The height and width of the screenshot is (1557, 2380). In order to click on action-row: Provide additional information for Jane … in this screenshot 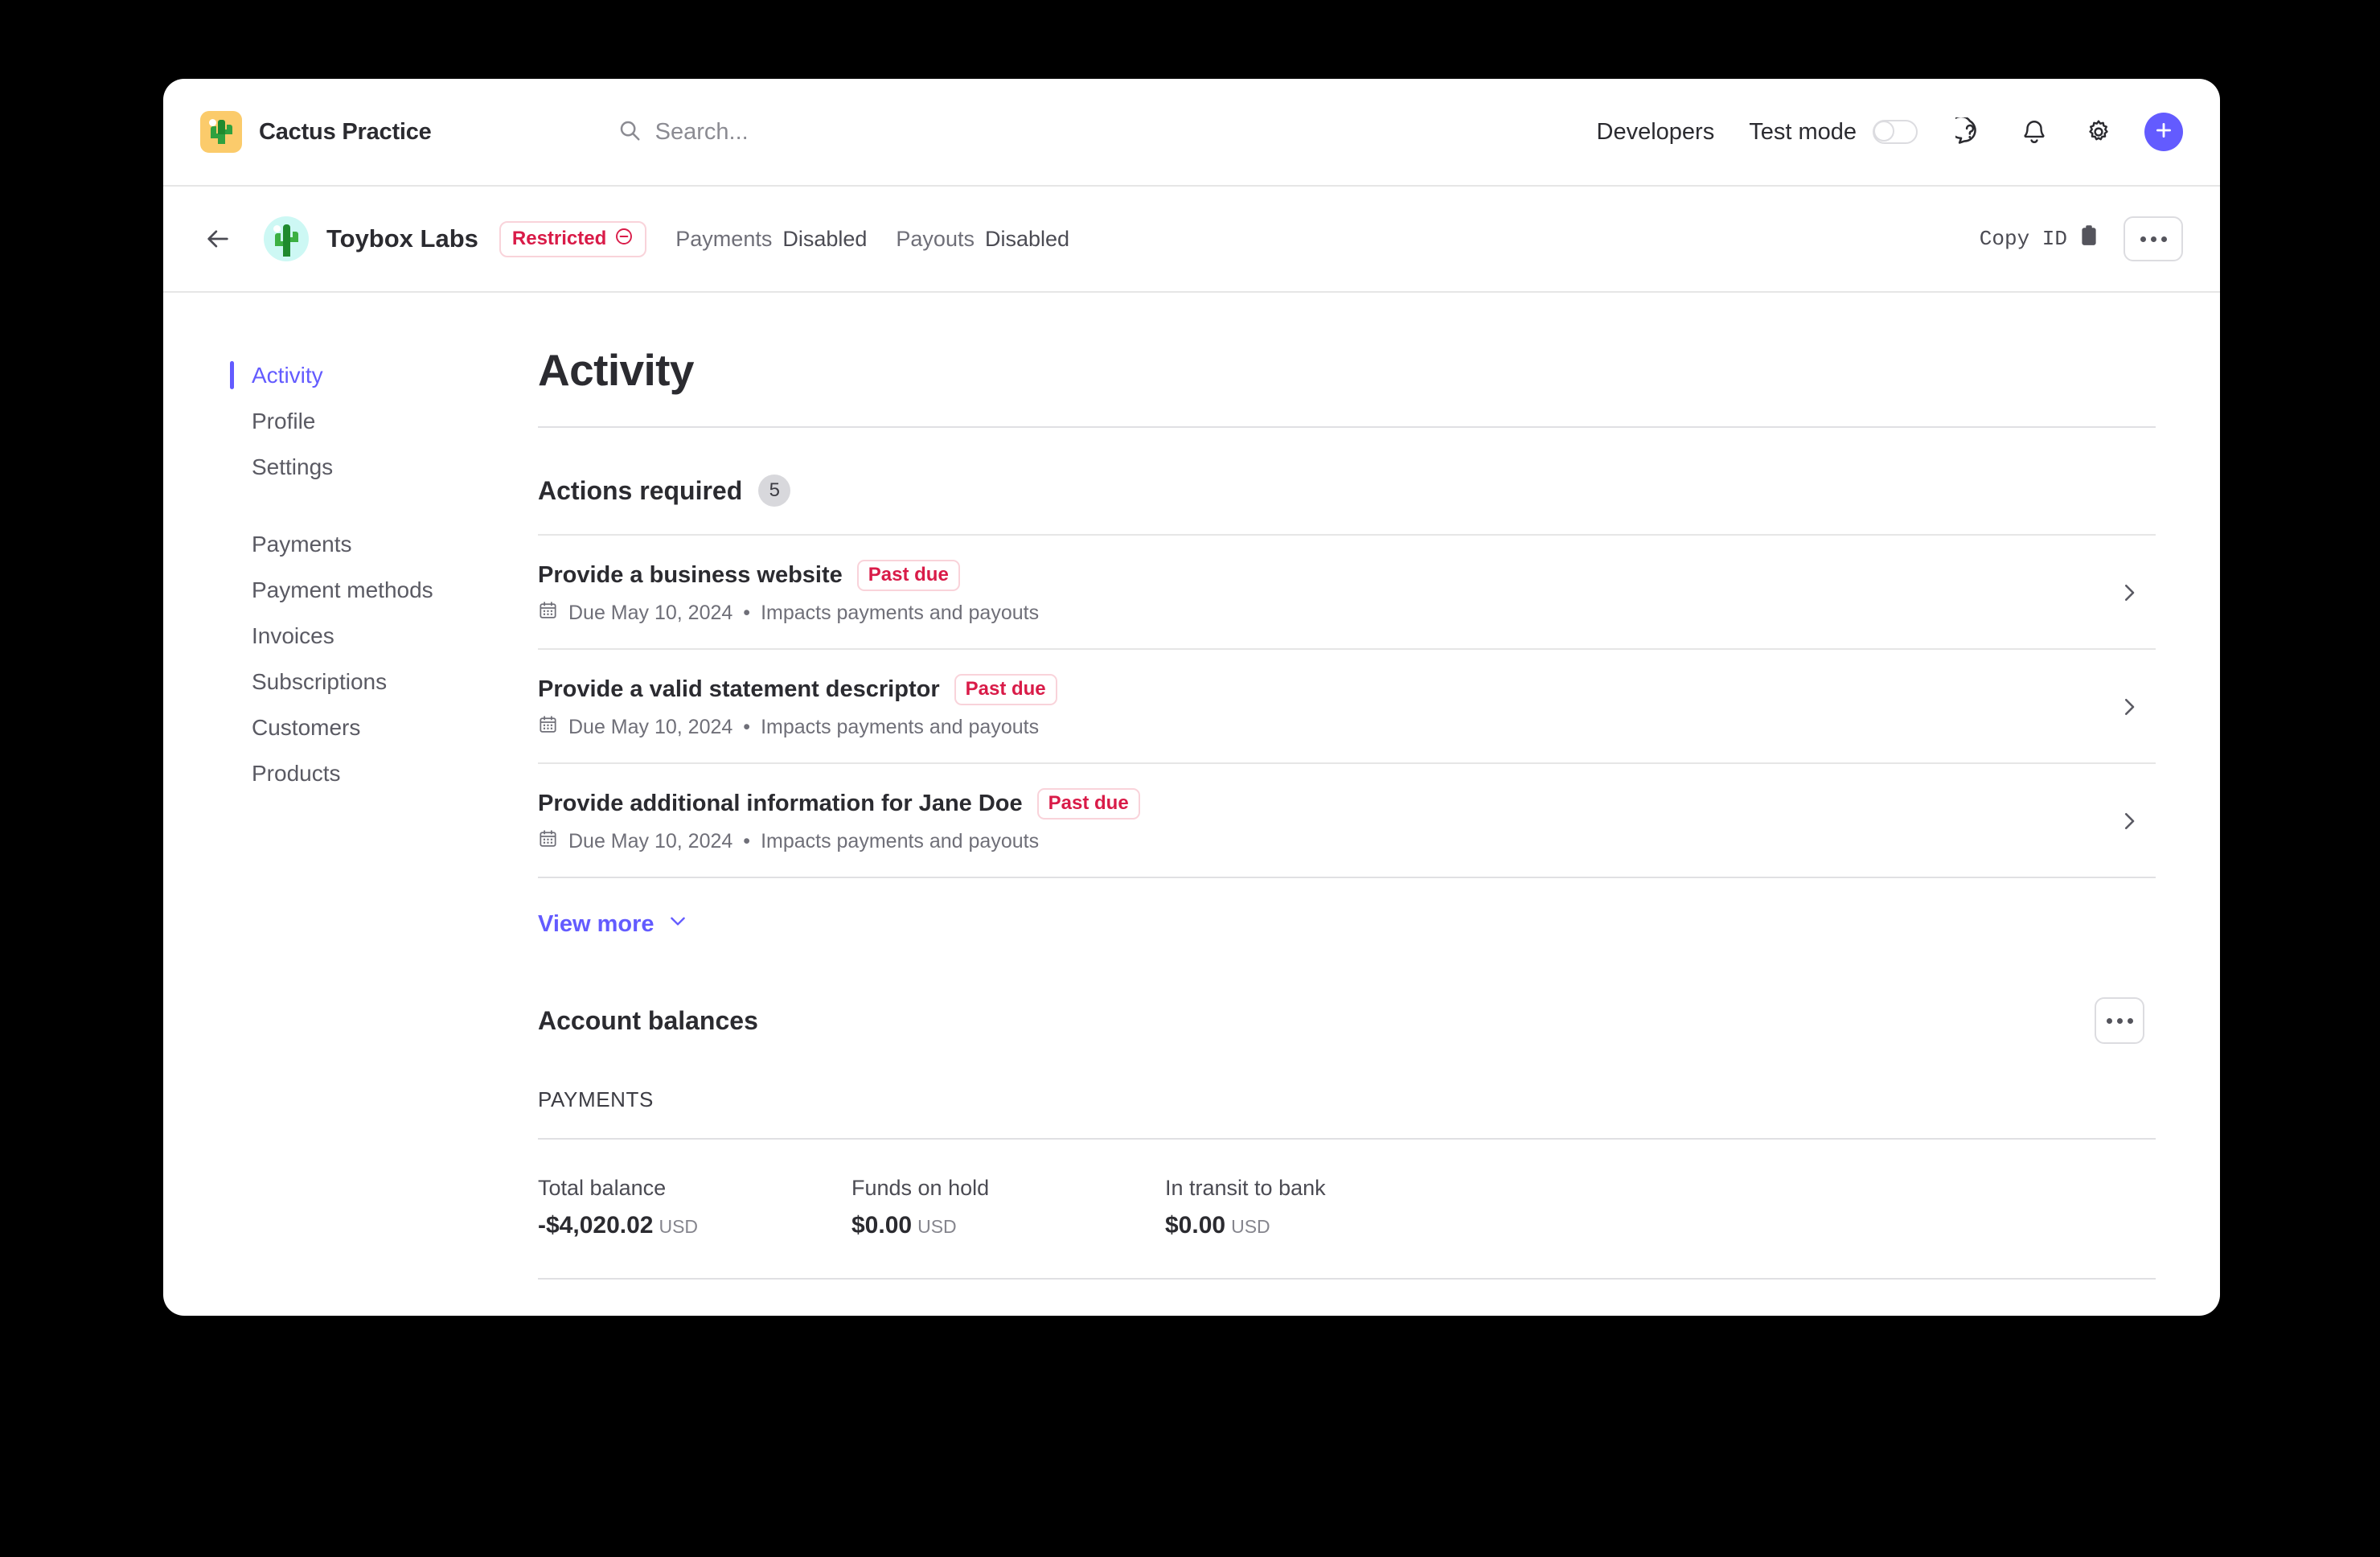, I will do `click(1347, 819)`.